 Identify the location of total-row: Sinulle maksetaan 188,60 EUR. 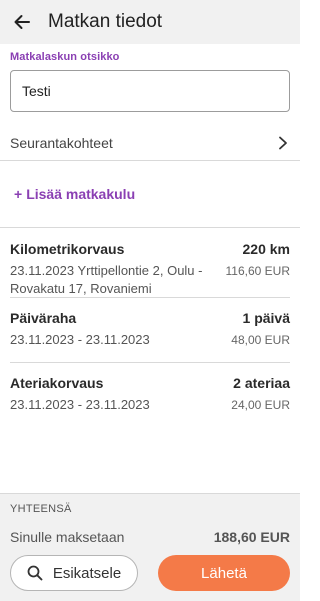
(150, 530).